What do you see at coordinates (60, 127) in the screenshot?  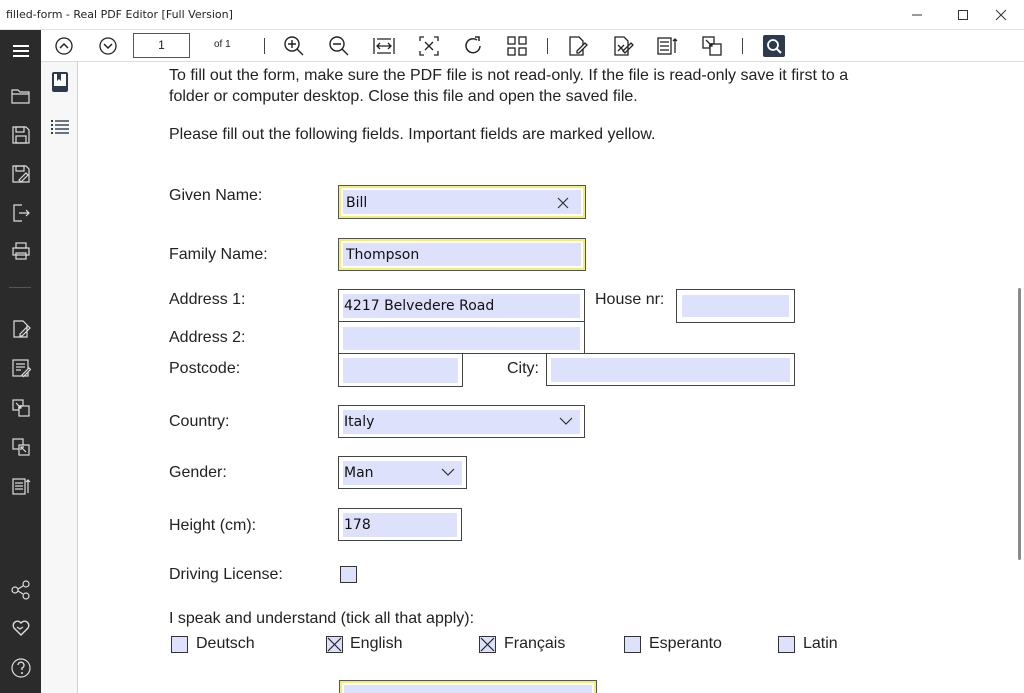 I see `outline-button` at bounding box center [60, 127].